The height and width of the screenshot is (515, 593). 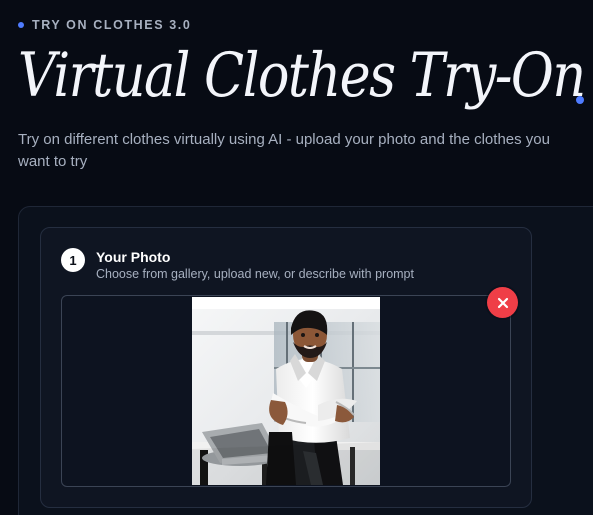 I want to click on title-accent-dot, so click(x=580, y=100).